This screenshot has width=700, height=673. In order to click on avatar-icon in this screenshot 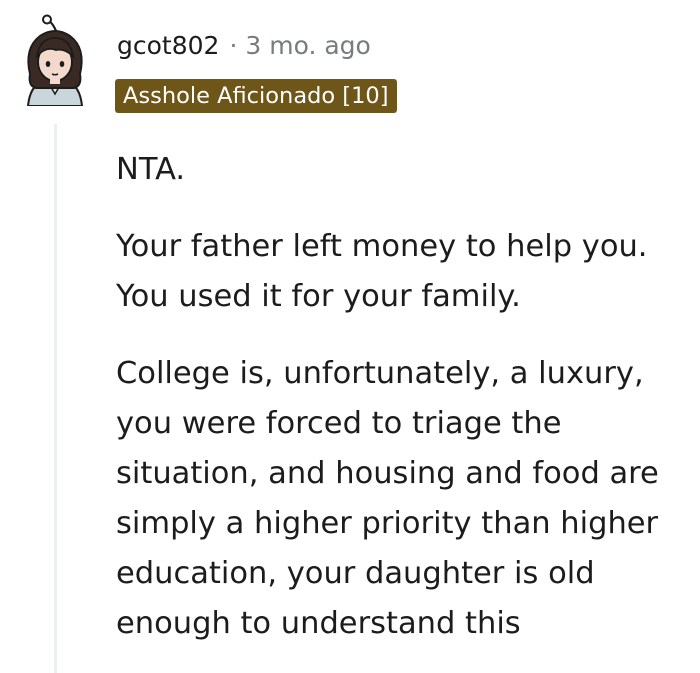, I will do `click(55, 60)`.